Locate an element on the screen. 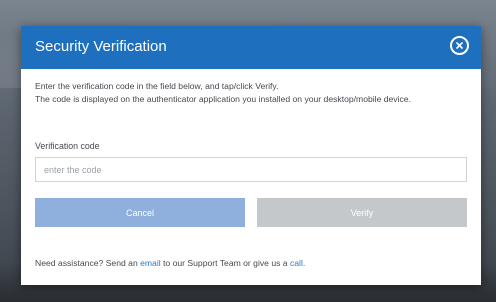 The height and width of the screenshot is (302, 496). assistance-suffix: . is located at coordinates (304, 263).